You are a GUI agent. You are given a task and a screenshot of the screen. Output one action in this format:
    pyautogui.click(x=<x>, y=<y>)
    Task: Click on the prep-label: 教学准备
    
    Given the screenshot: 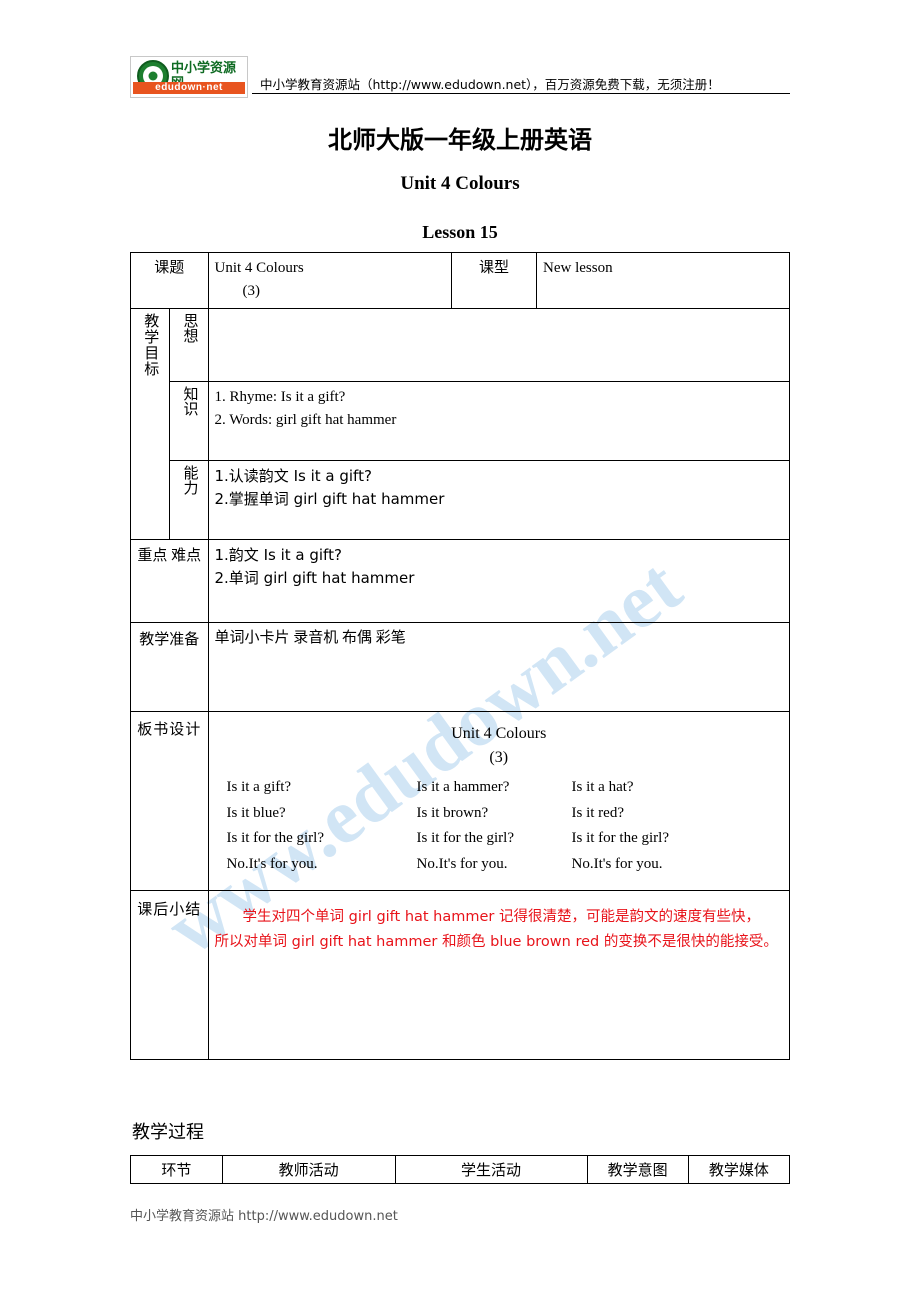 What is the action you would take?
    pyautogui.click(x=169, y=666)
    